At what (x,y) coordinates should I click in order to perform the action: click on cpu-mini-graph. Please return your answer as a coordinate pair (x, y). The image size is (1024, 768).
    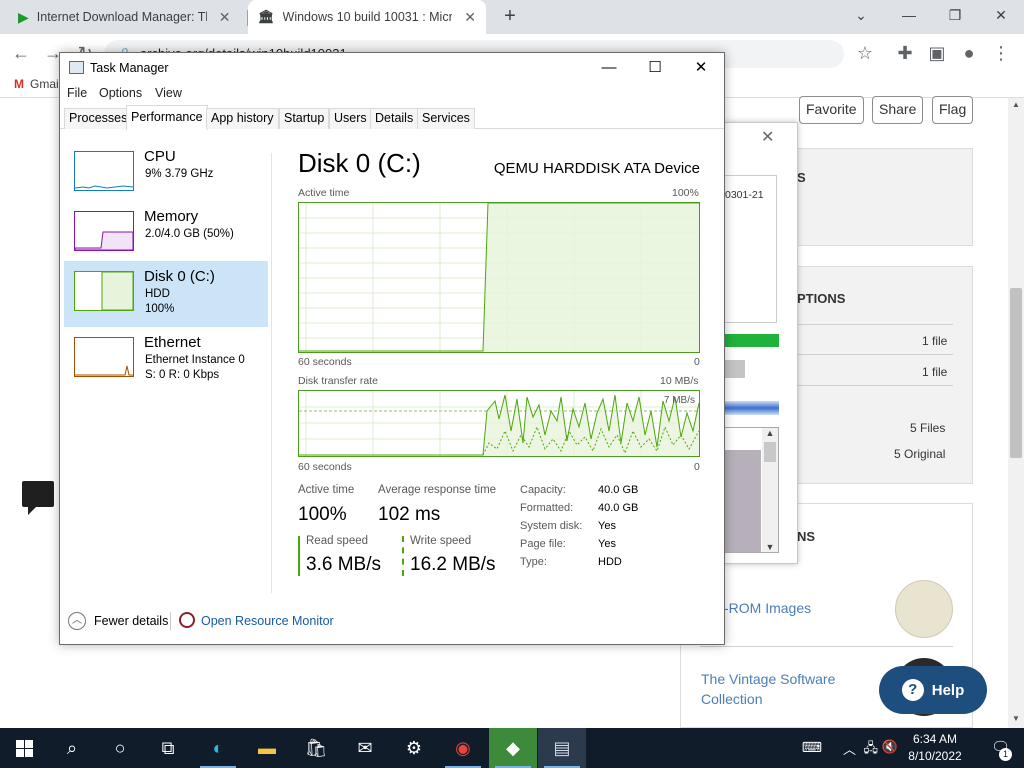
    Looking at the image, I should click on (104, 171).